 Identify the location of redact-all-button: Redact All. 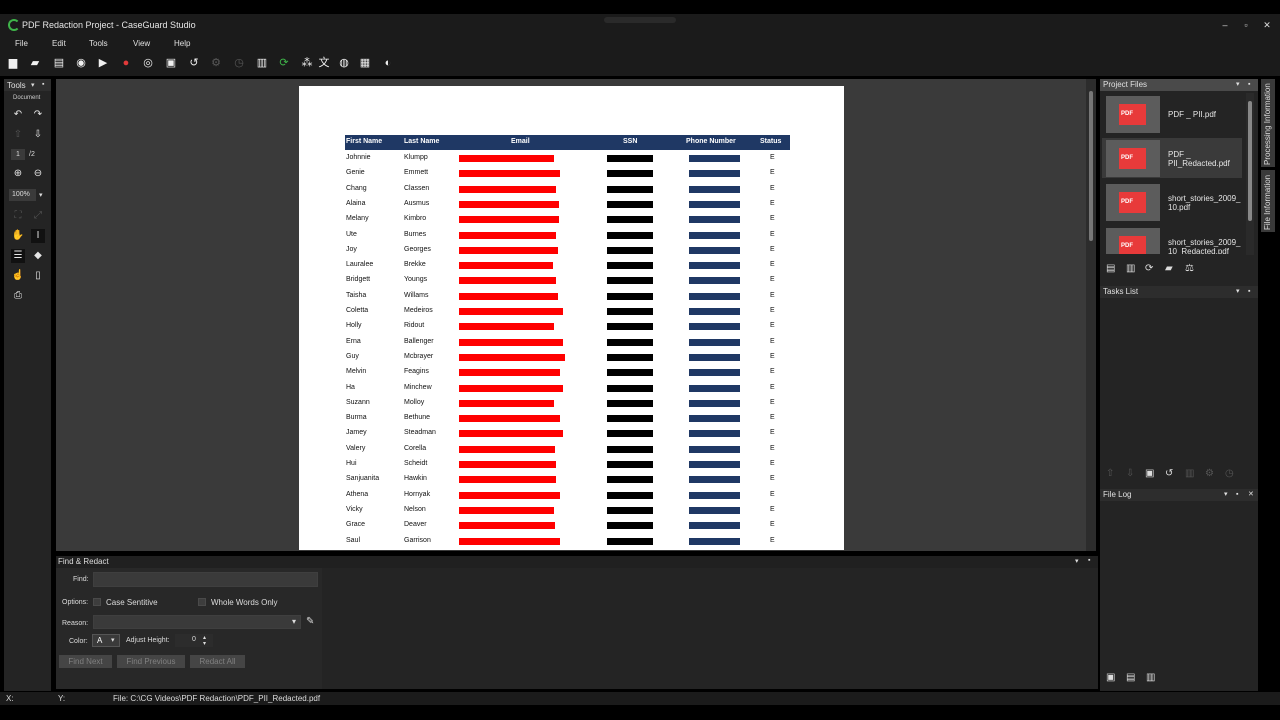
(217, 661).